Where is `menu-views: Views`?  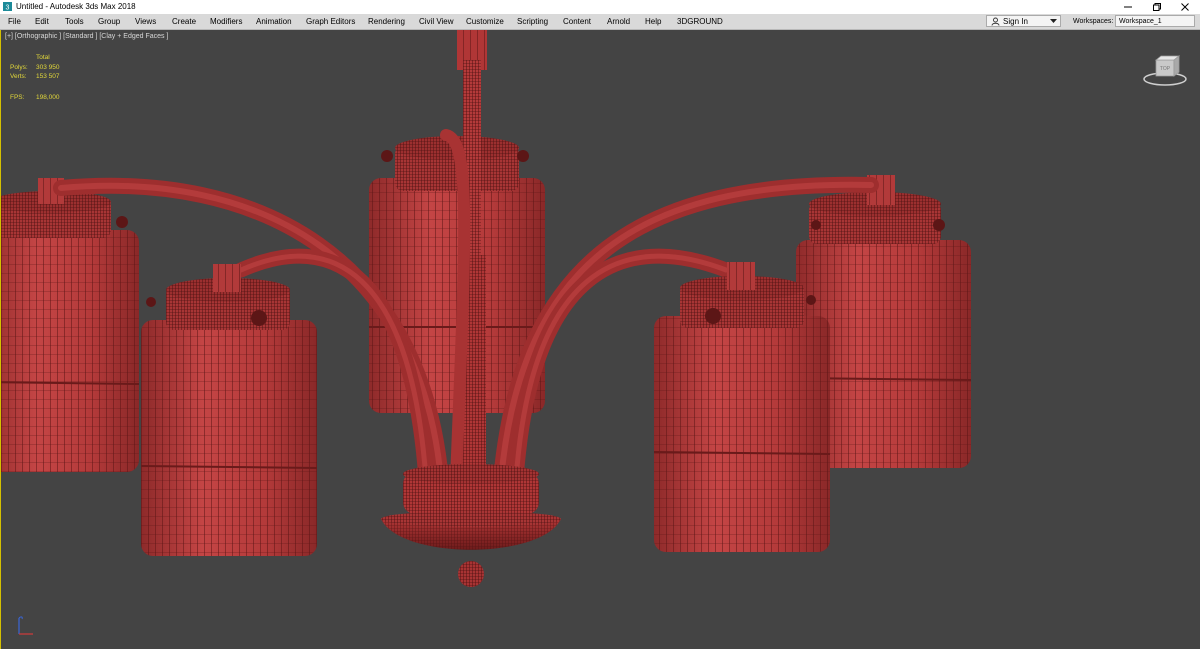
menu-views: Views is located at coordinates (145, 21).